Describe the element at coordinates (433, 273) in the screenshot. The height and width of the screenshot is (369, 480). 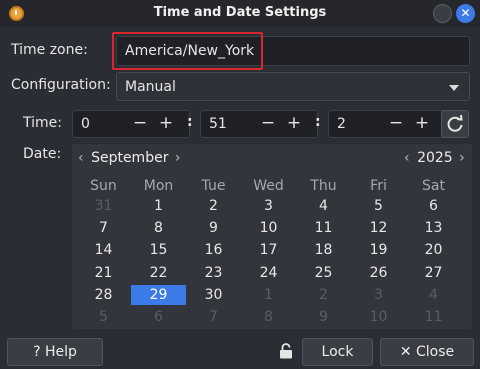
I see `calendar-day: 27` at that location.